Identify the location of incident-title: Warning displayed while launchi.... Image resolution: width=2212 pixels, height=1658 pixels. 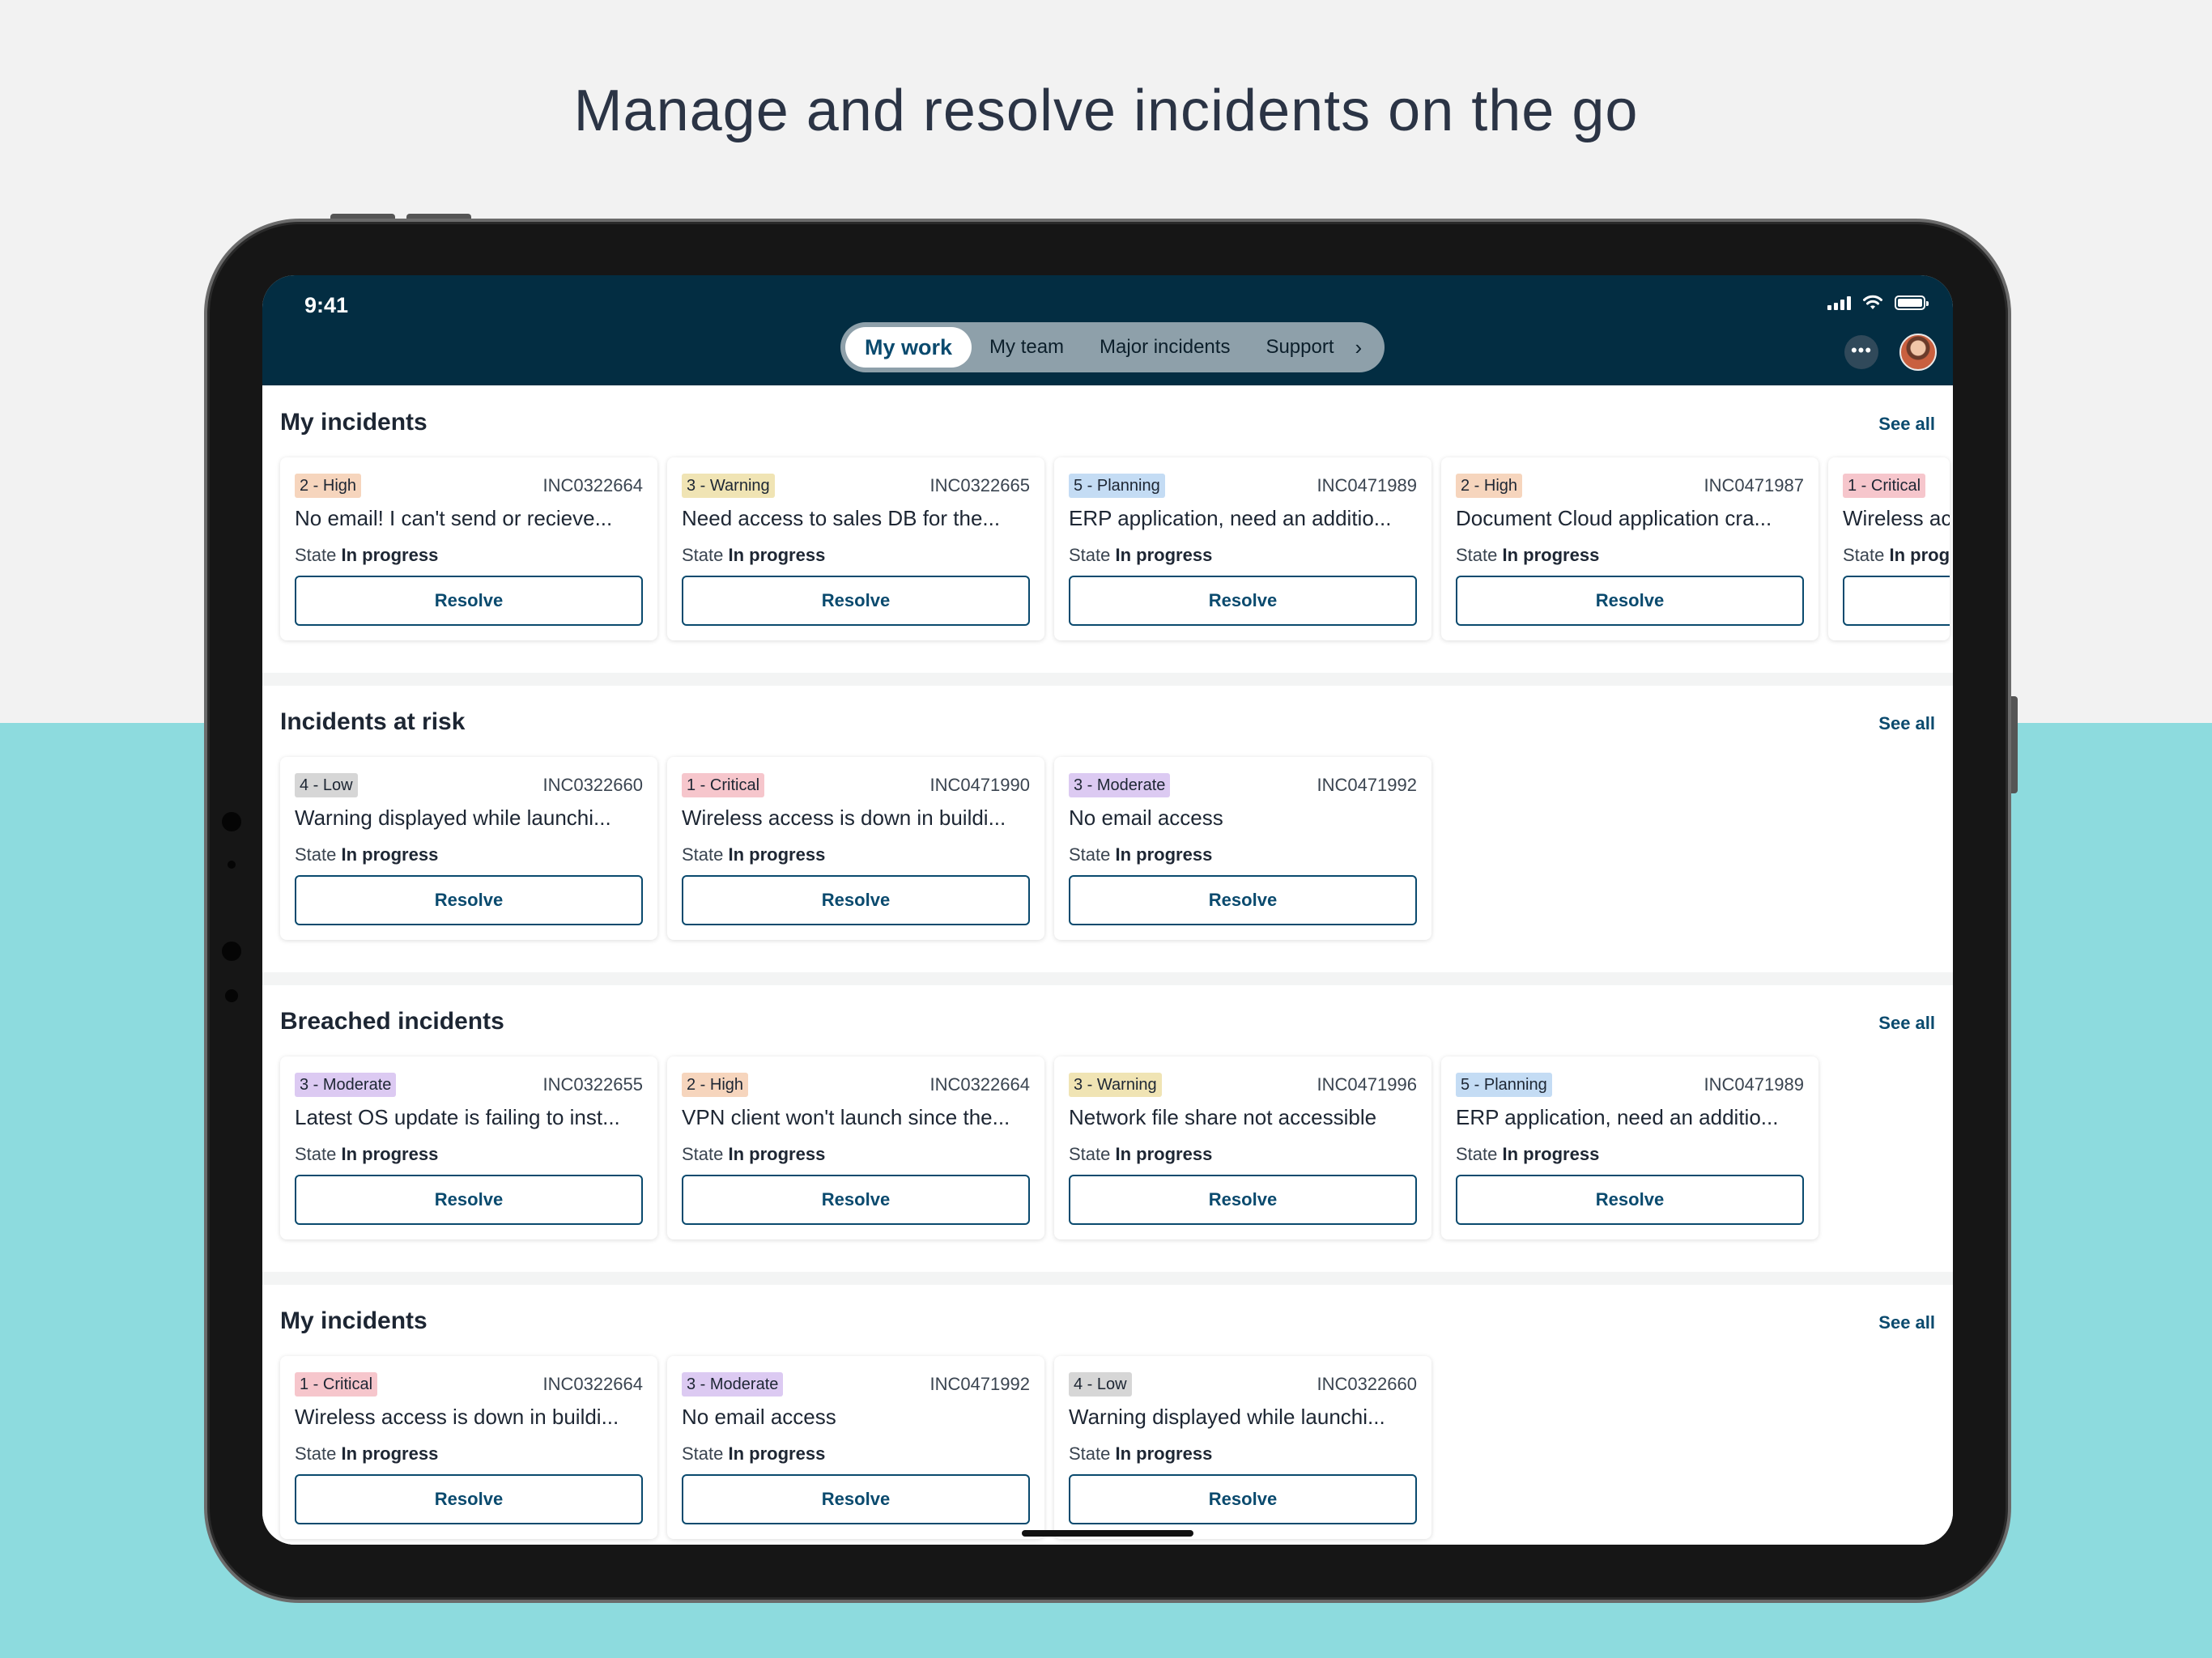
(453, 818).